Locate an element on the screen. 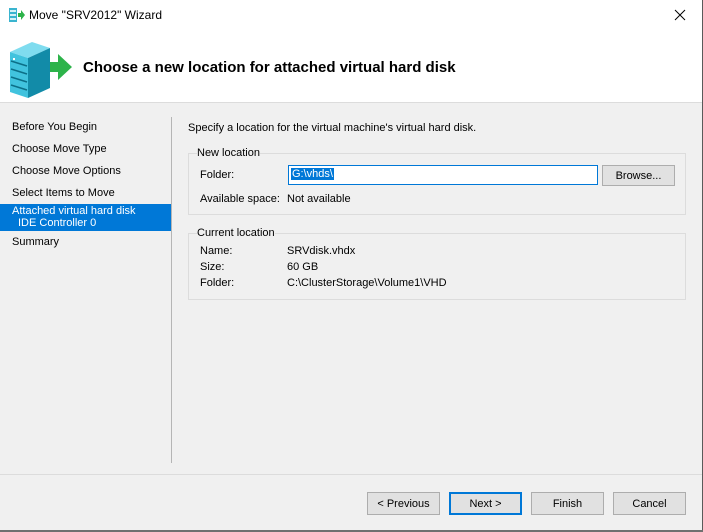 This screenshot has width=703, height=532. step-select-items: Select Items to Move is located at coordinates (85, 193).